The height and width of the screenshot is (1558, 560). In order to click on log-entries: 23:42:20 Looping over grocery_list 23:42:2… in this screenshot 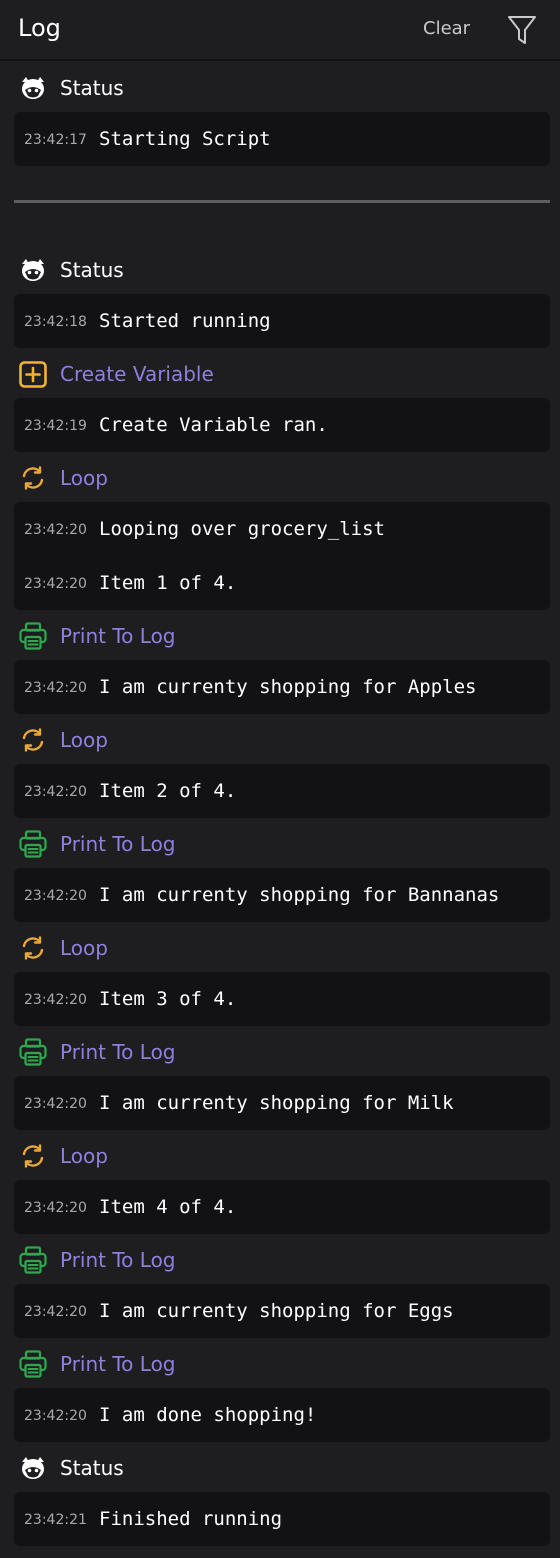, I will do `click(282, 556)`.